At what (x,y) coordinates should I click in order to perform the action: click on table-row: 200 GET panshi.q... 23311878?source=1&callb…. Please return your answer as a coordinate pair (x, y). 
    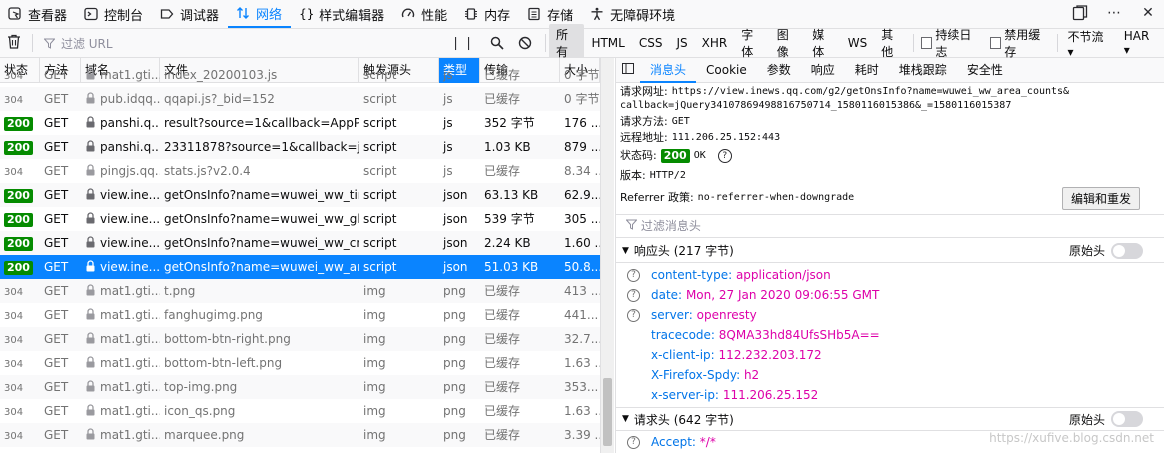
    Looking at the image, I should click on (300, 147).